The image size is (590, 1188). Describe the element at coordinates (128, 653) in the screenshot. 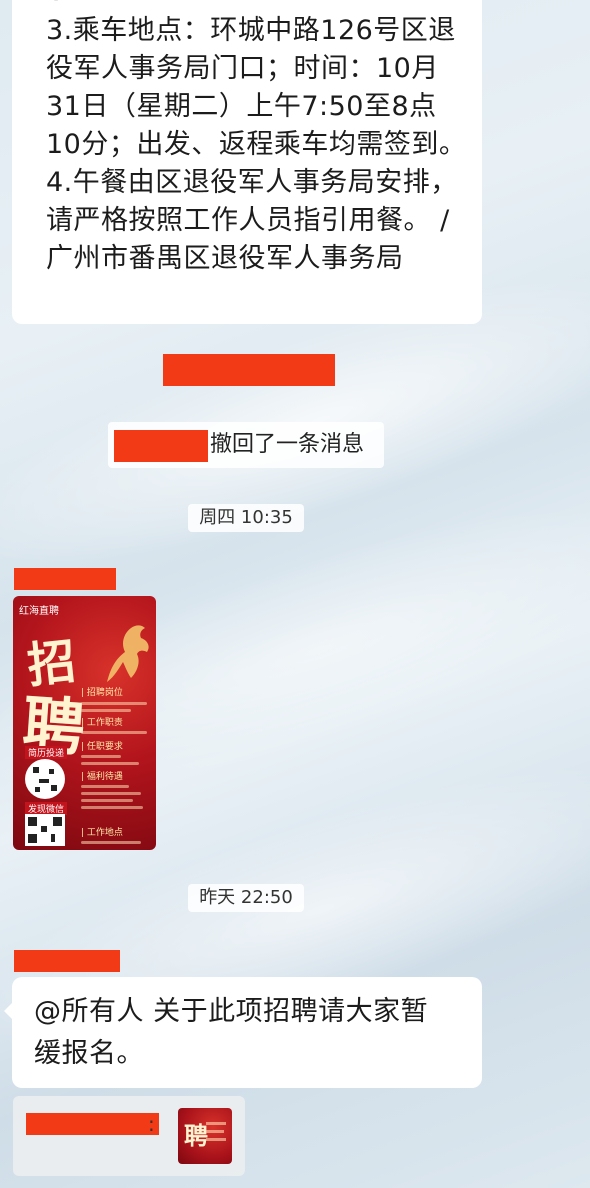

I see `horse-icon` at that location.